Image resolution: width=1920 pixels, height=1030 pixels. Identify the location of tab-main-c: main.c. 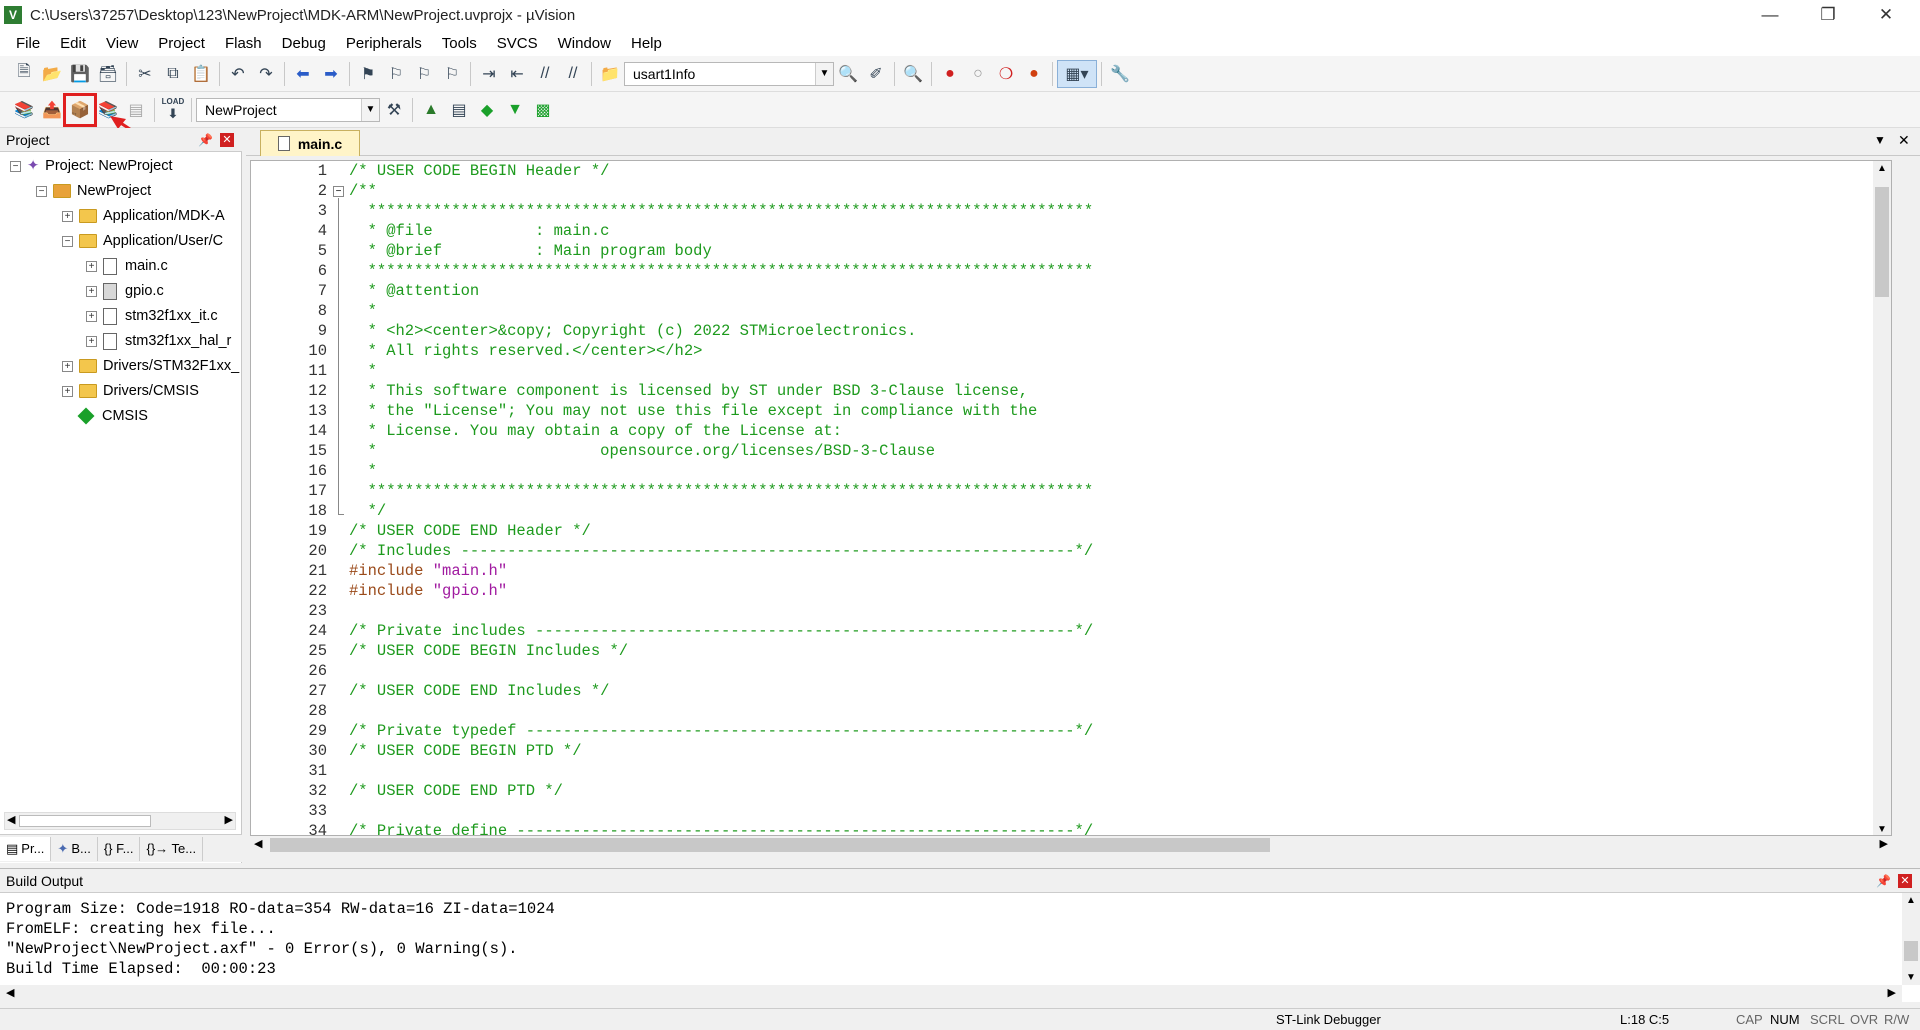
(310, 143).